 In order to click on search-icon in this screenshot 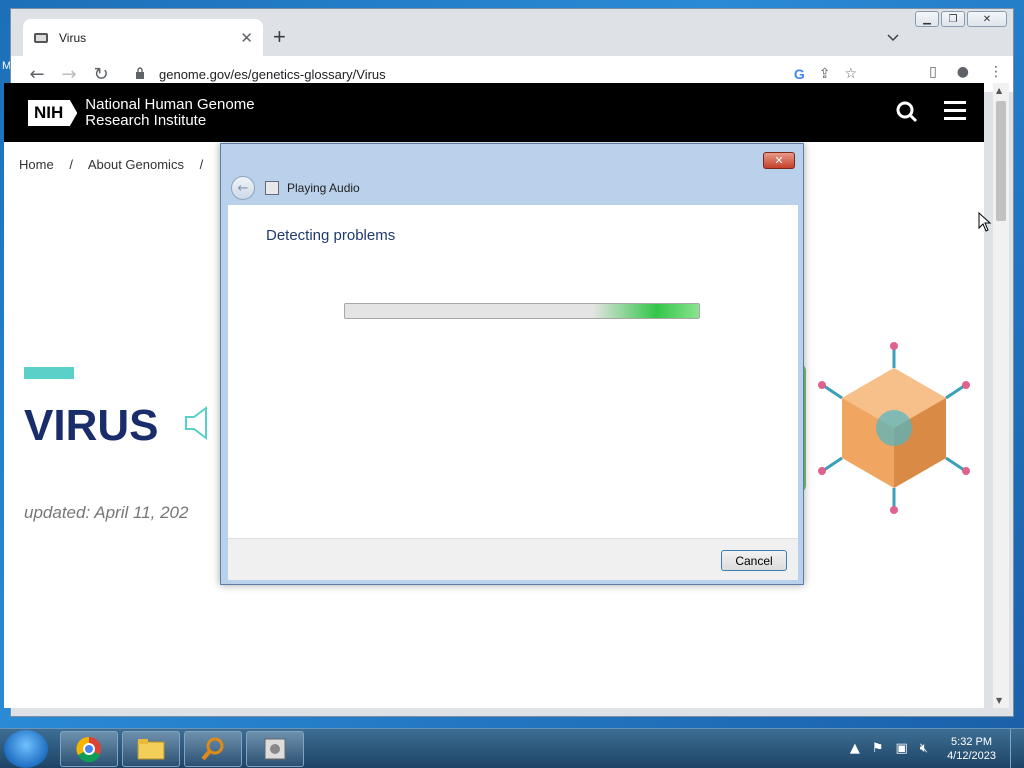, I will do `click(907, 114)`.